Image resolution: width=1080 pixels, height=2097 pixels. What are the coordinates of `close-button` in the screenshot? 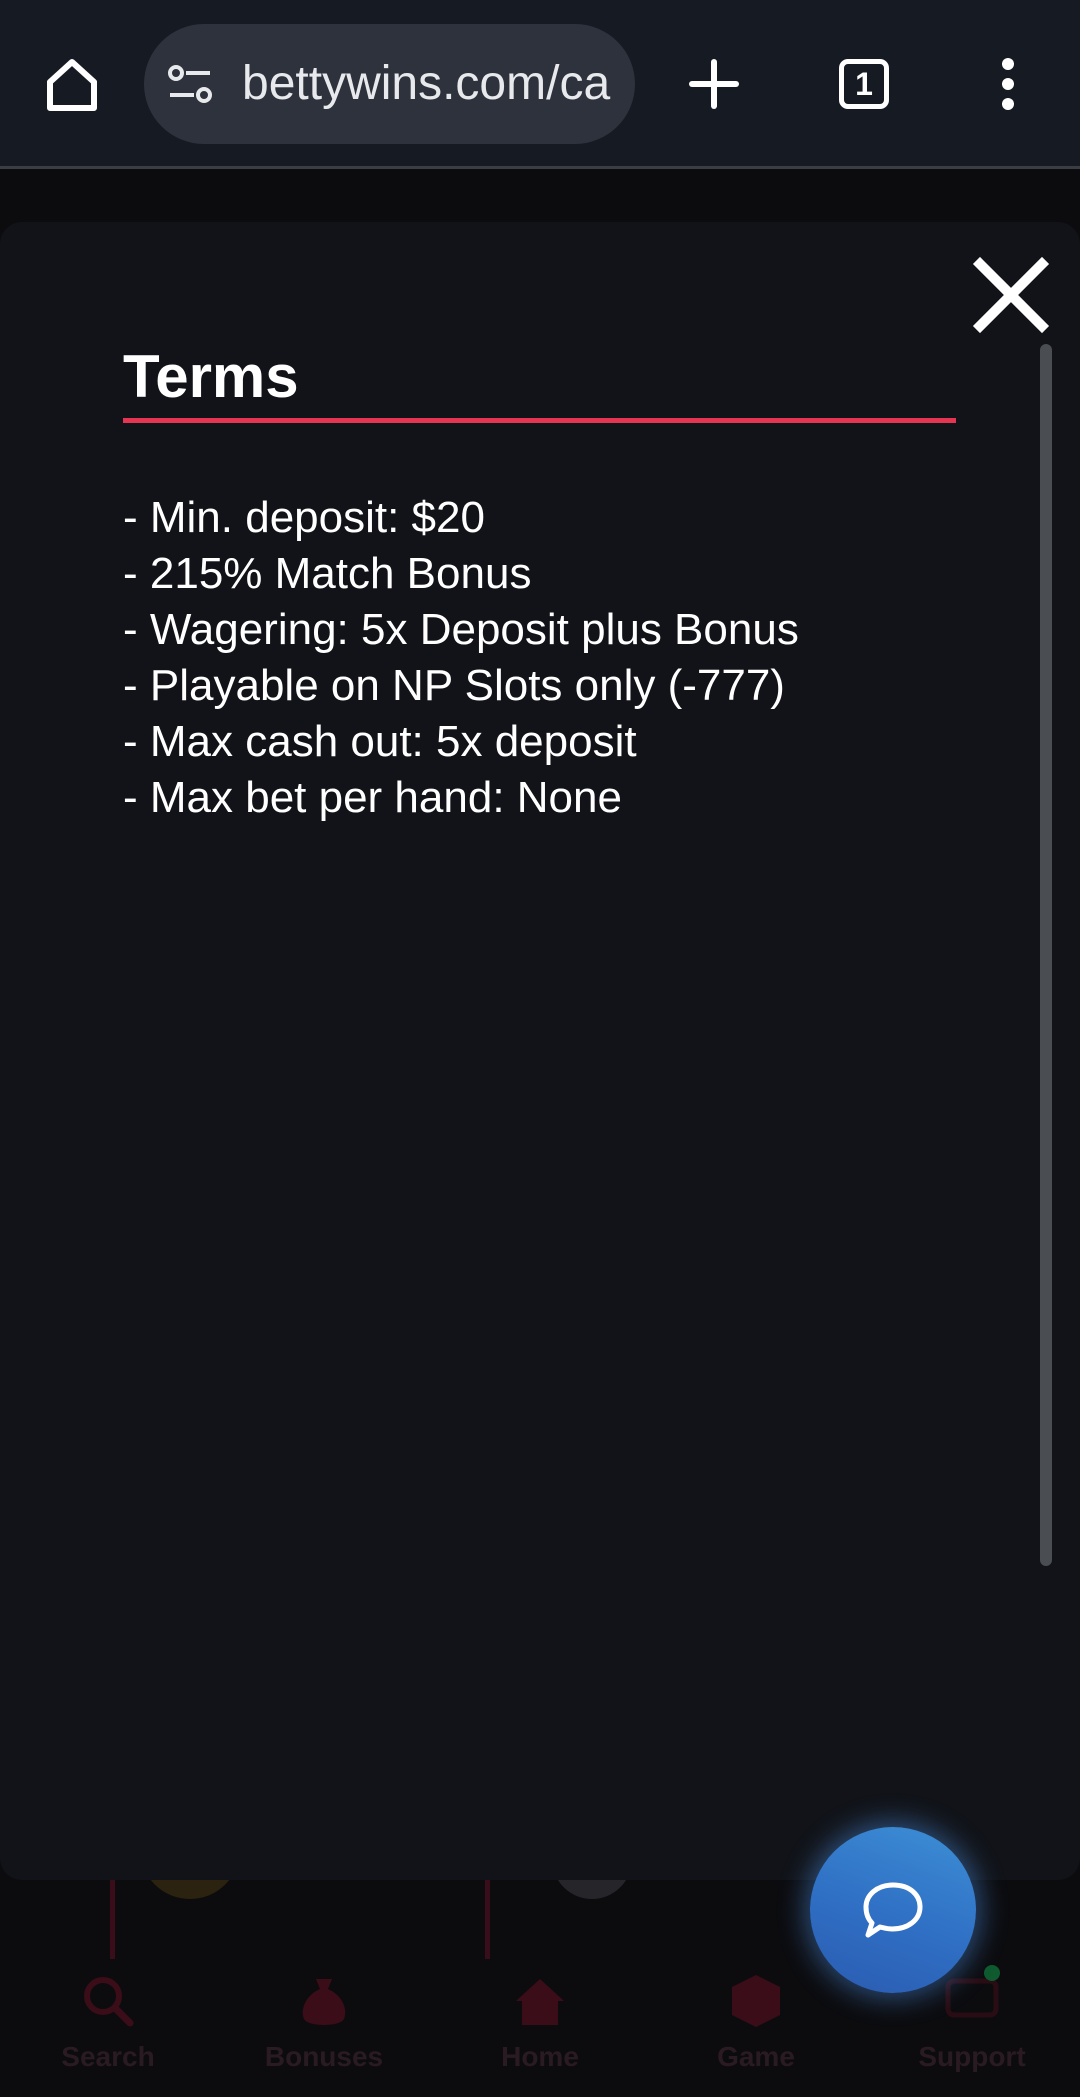 It's located at (1011, 295).